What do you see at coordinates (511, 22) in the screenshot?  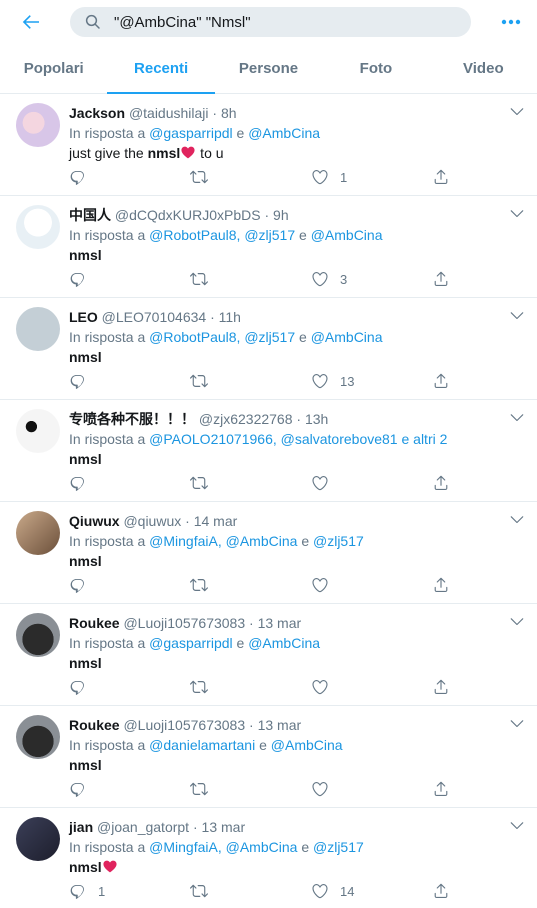 I see `more-button` at bounding box center [511, 22].